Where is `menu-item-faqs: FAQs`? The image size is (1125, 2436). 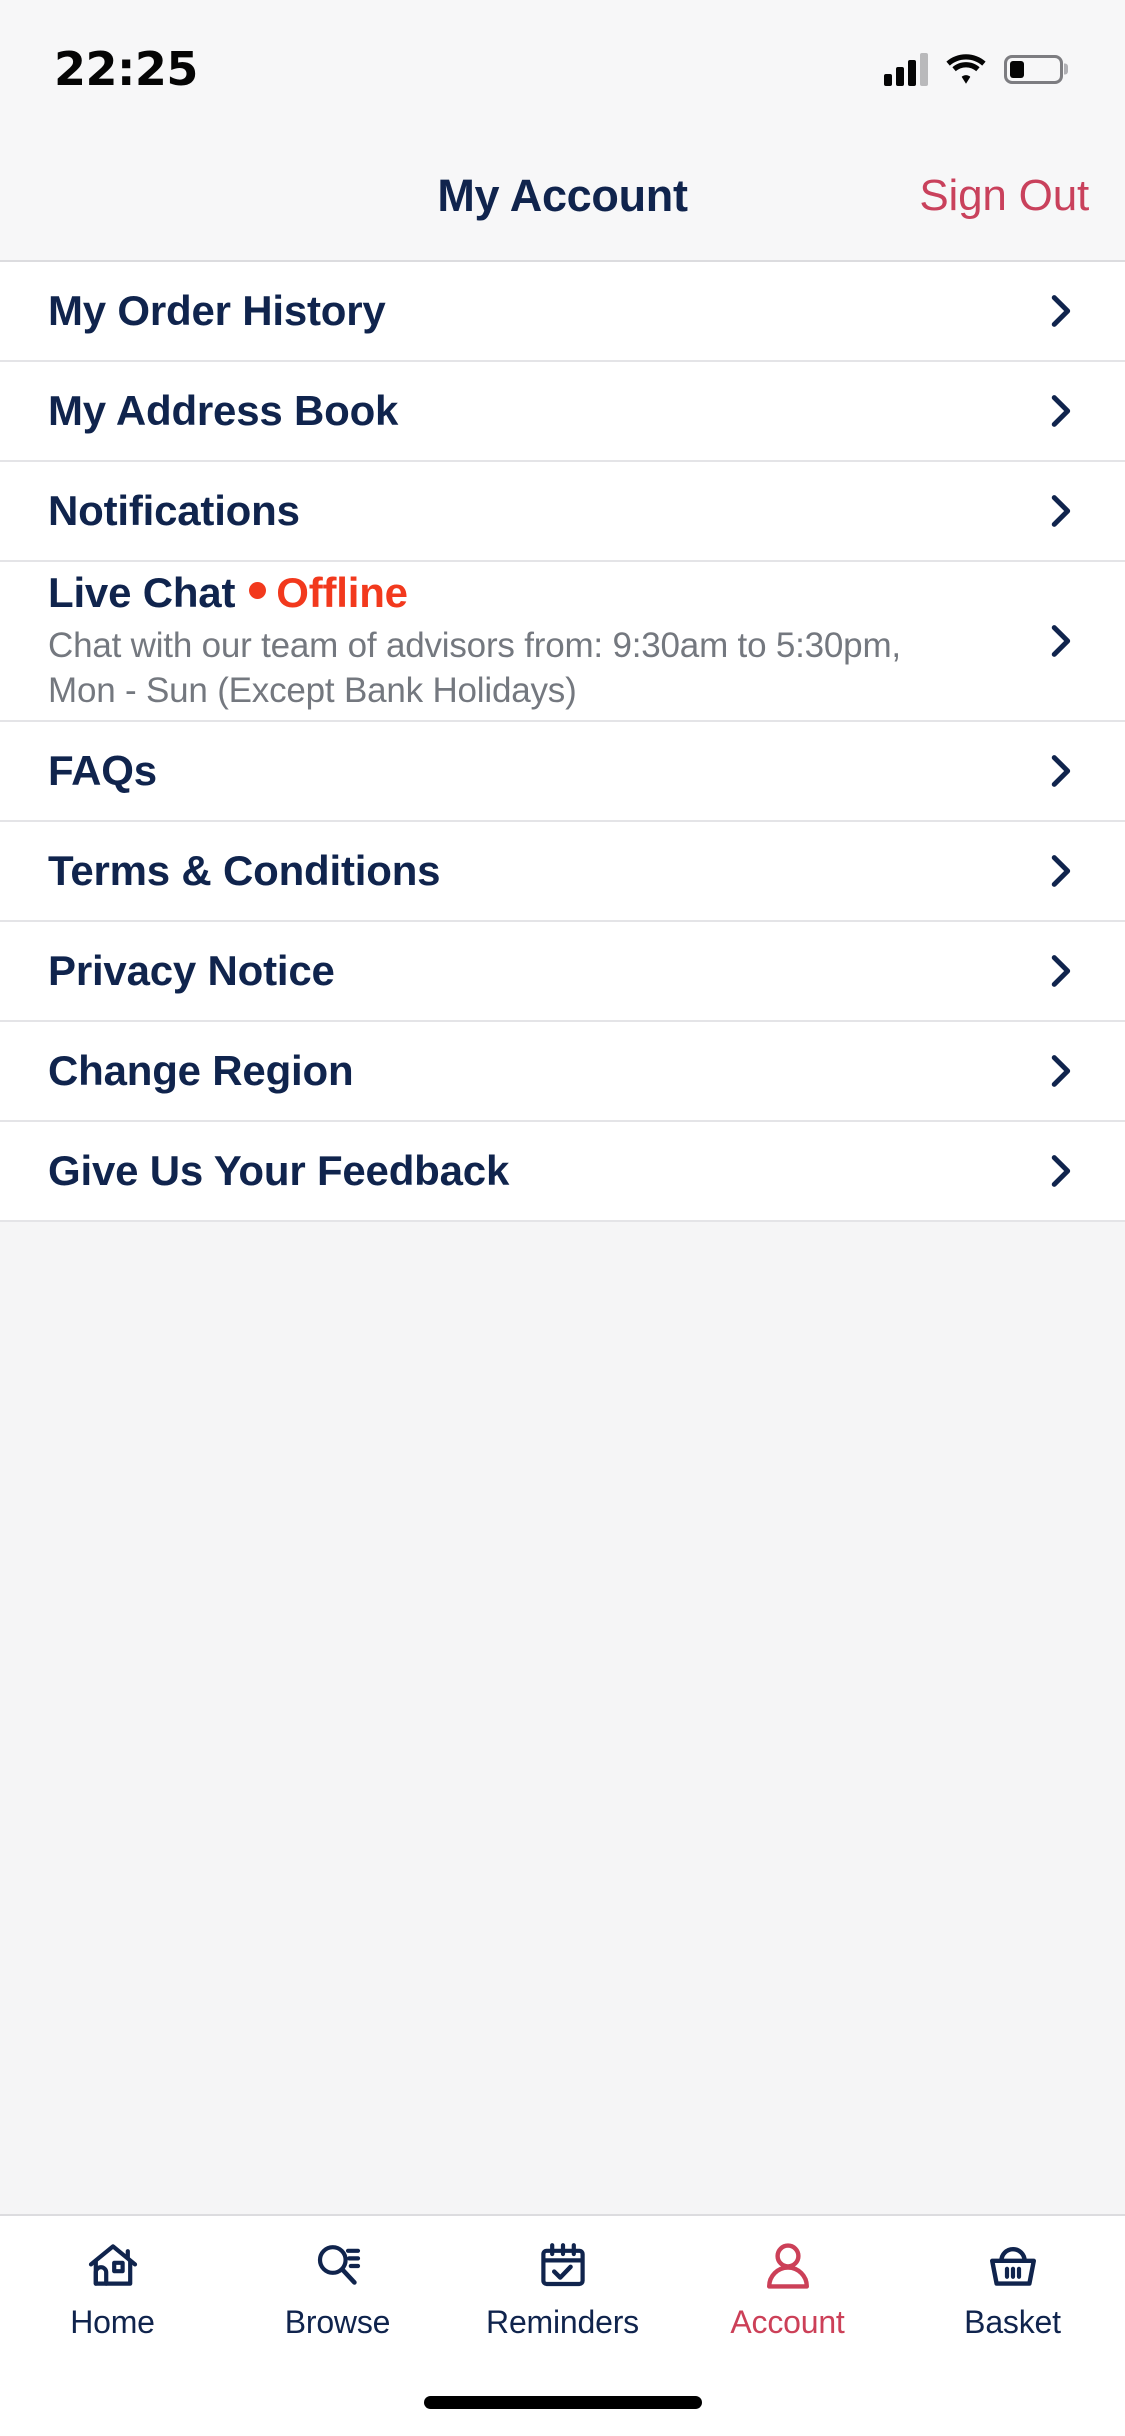 menu-item-faqs: FAQs is located at coordinates (562, 772).